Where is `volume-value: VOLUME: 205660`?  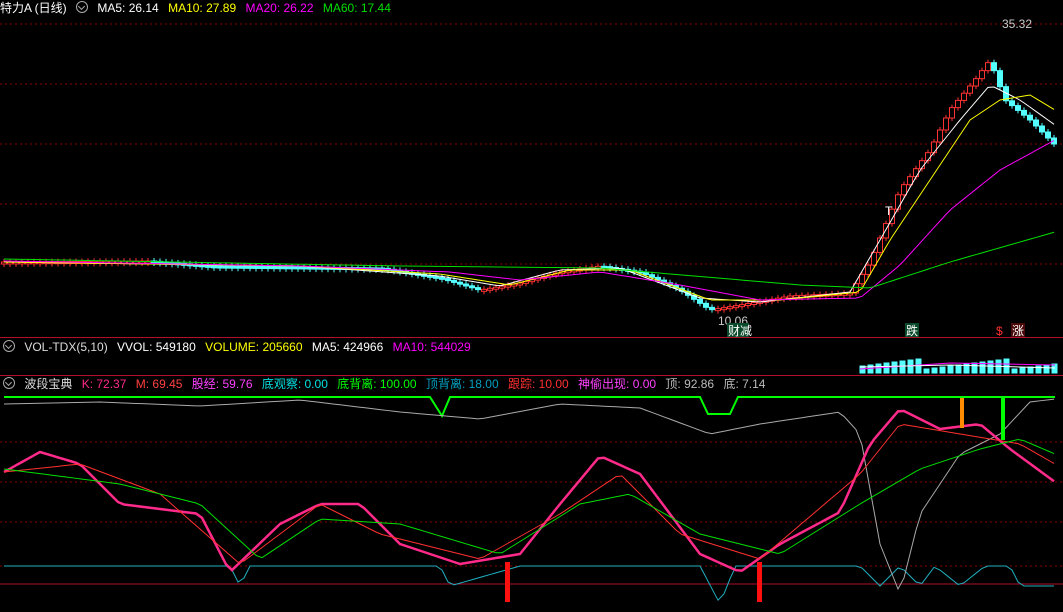 volume-value: VOLUME: 205660 is located at coordinates (254, 347).